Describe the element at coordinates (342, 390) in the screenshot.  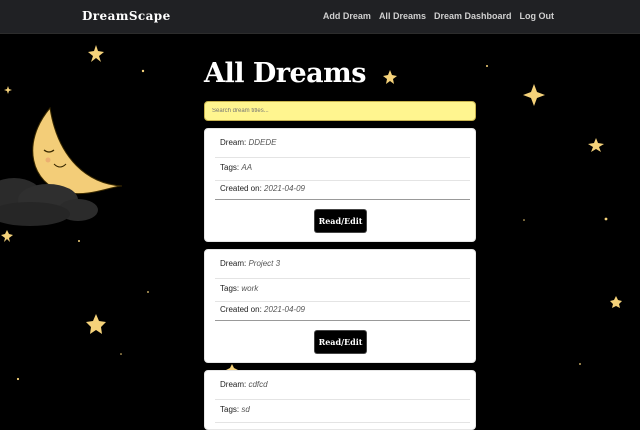
I see `dream-title-row: Dream: cdfcd` at that location.